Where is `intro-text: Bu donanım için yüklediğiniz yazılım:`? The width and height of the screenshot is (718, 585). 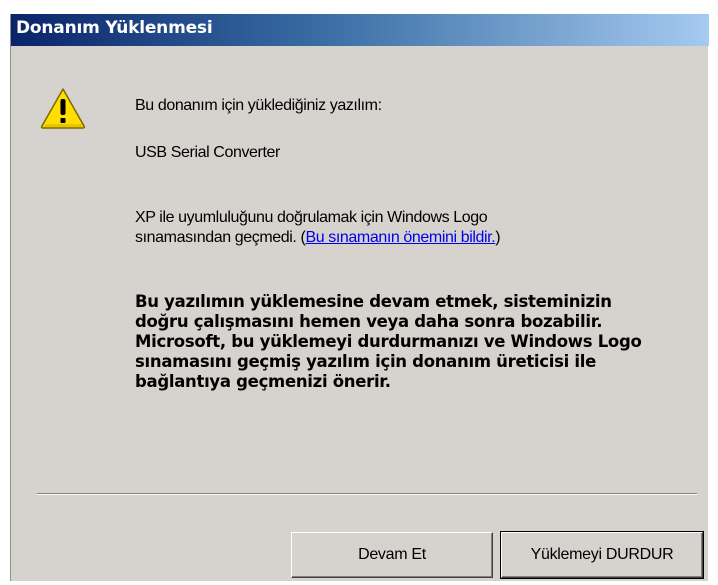 intro-text: Bu donanım için yüklediğiniz yazılım: is located at coordinates (258, 105).